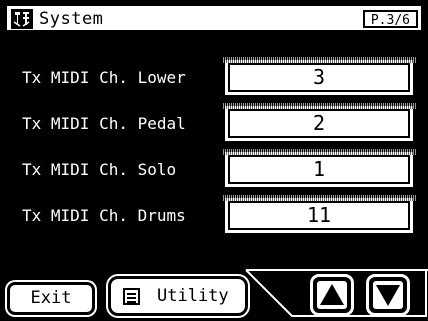  What do you see at coordinates (110, 77) in the screenshot?
I see `row-label: Tx MIDI Ch. Lower` at bounding box center [110, 77].